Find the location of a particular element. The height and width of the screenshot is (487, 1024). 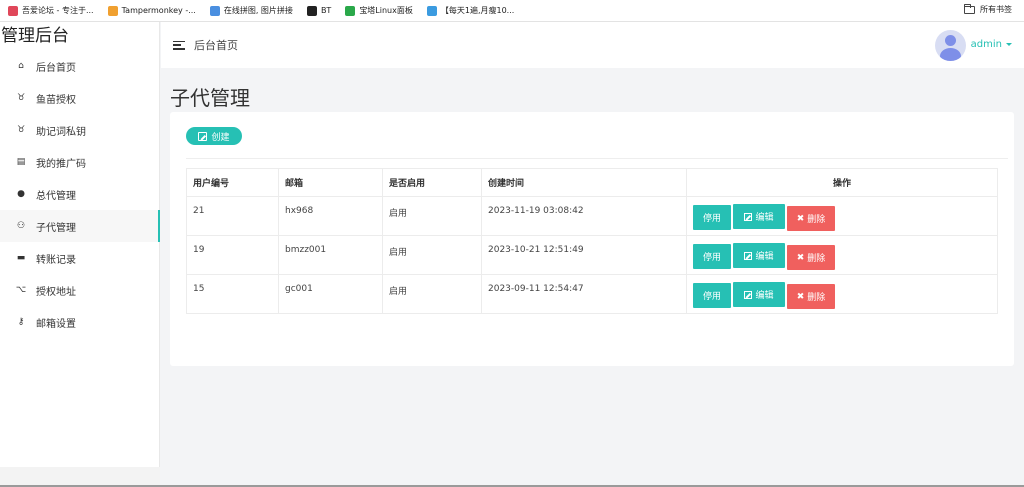

col-created: 创建时间 is located at coordinates (584, 182).